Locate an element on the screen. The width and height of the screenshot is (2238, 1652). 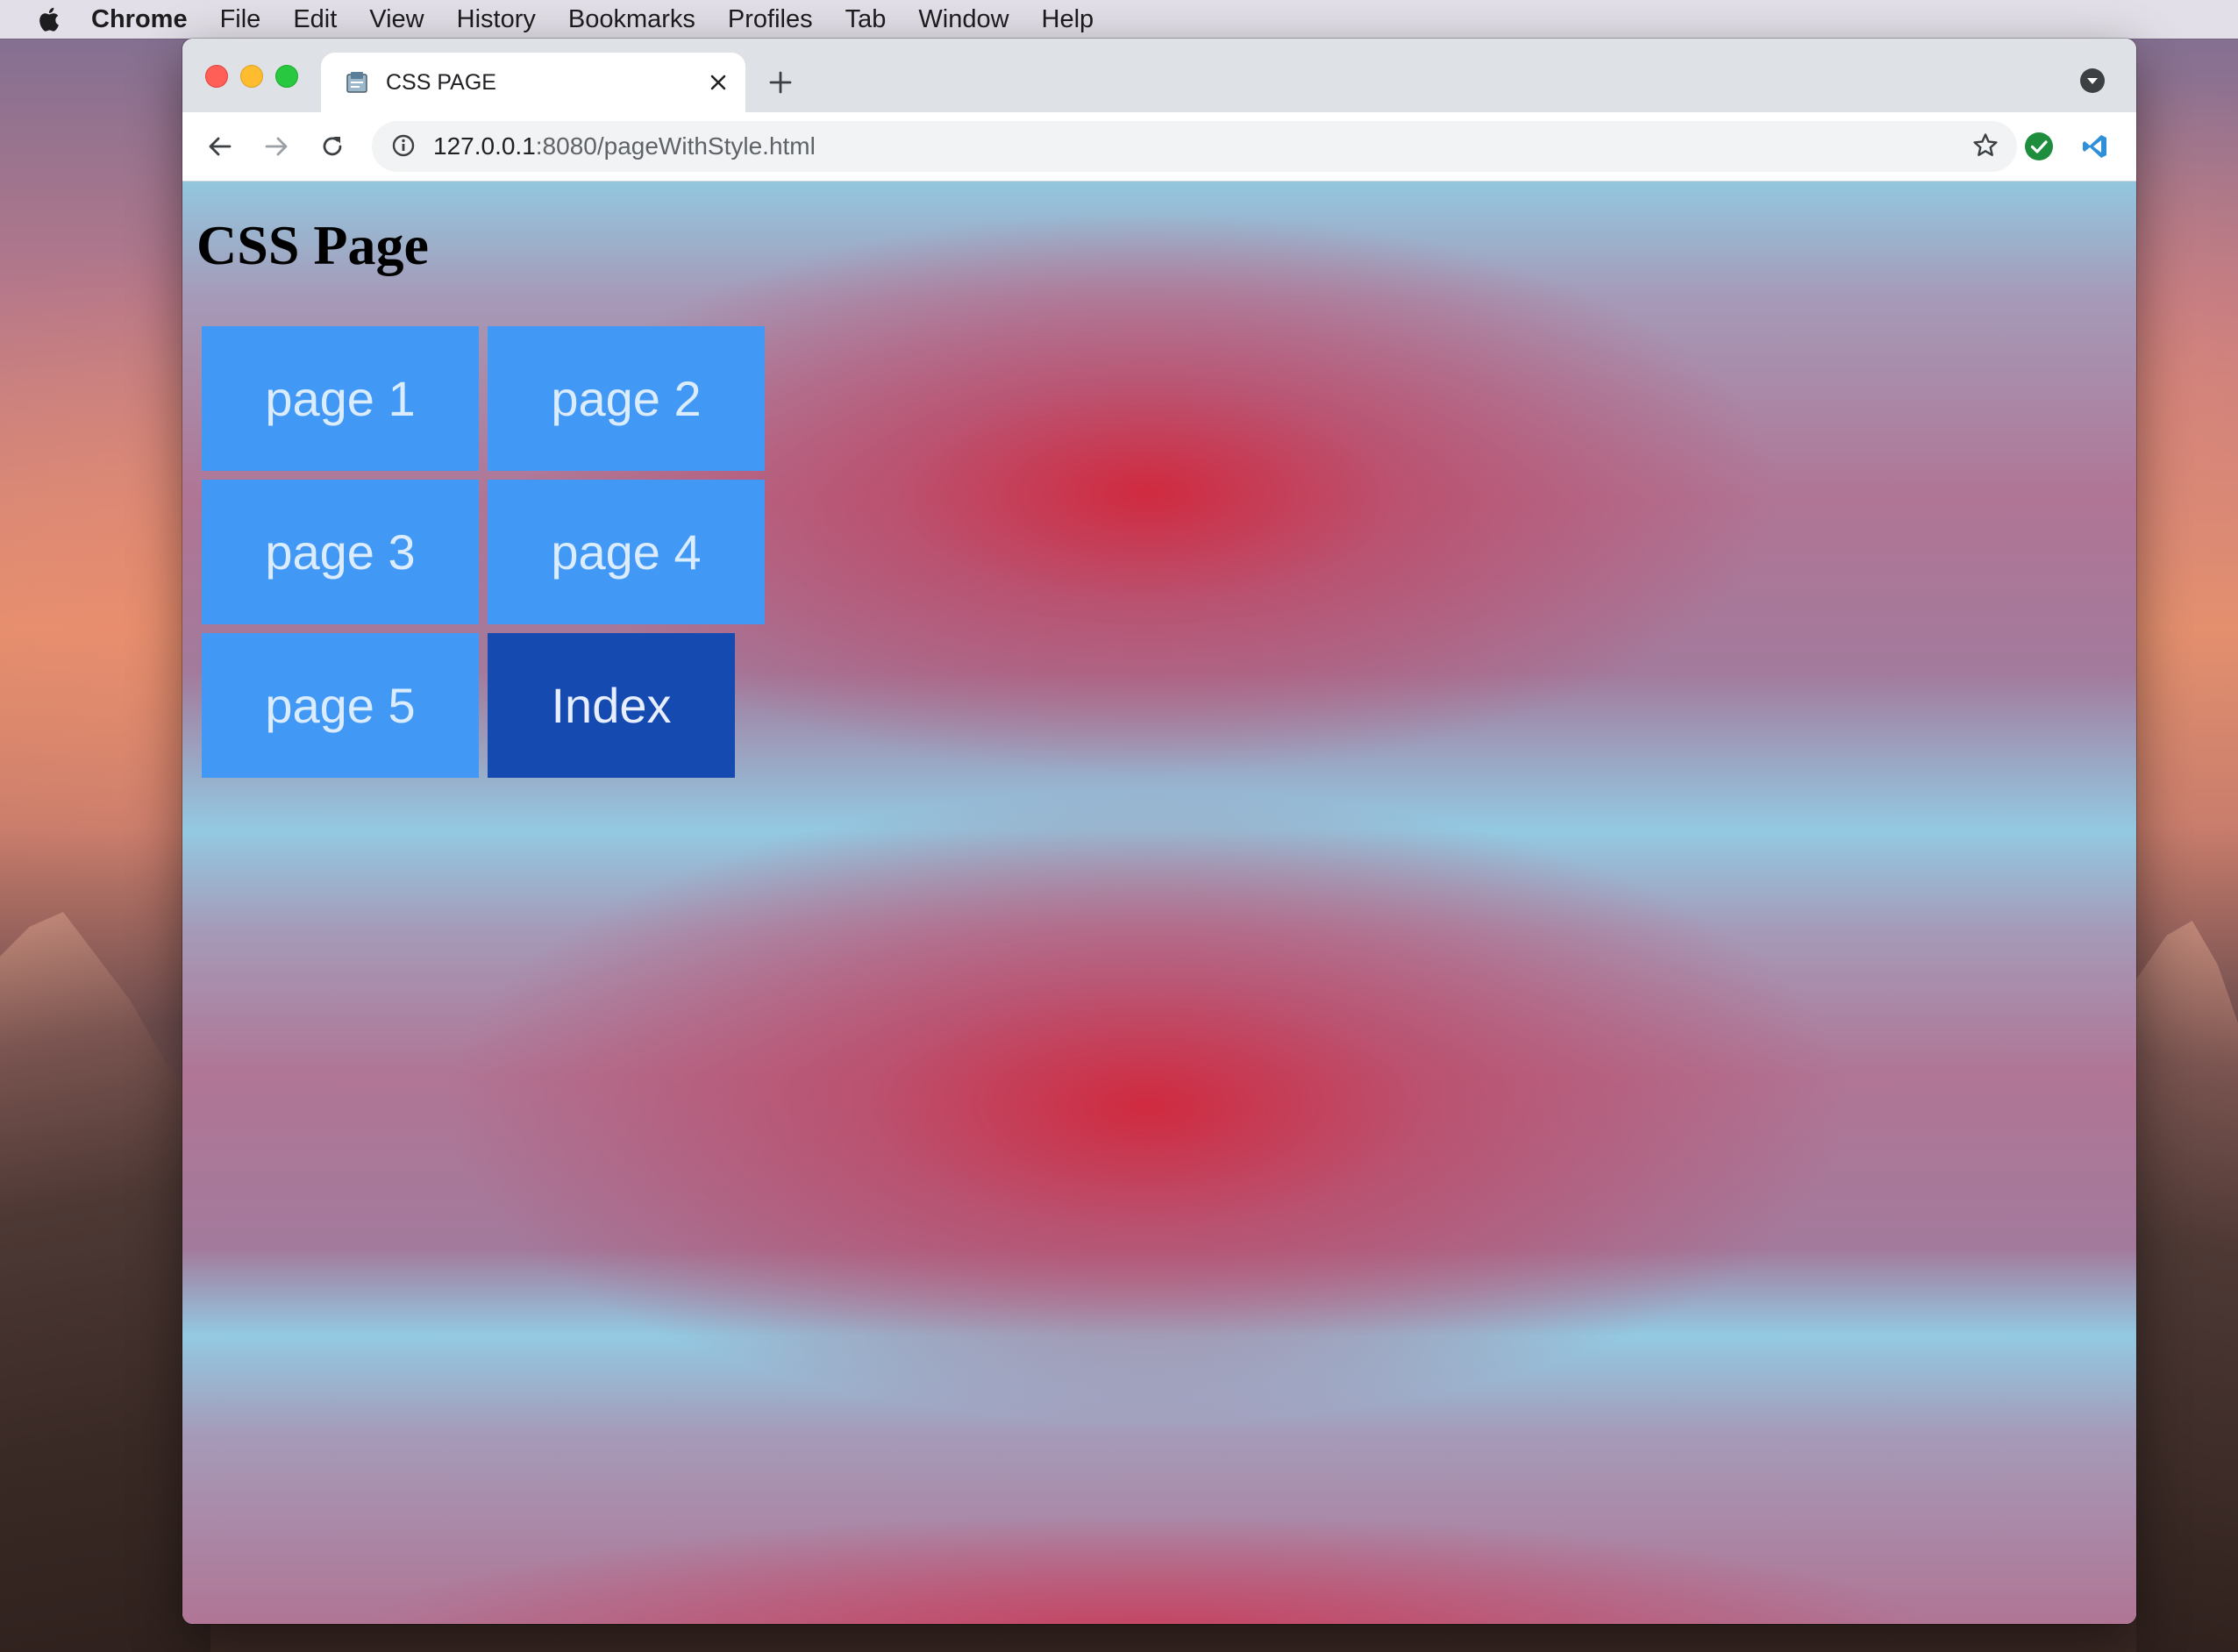
window-minimize-button is located at coordinates (252, 76).